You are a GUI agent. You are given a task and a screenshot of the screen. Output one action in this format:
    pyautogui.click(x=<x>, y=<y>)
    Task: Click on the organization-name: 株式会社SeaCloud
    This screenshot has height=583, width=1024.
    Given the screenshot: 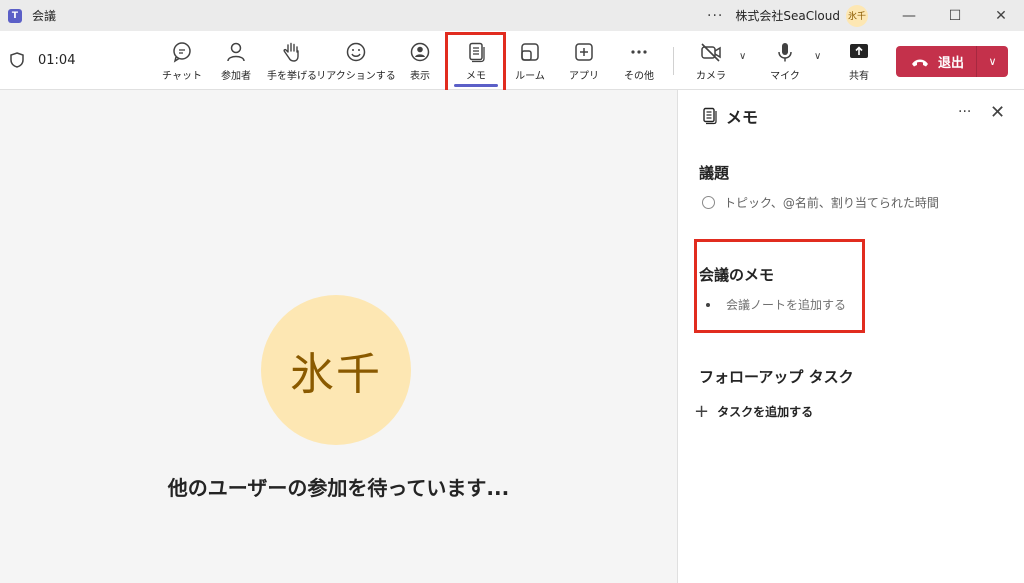 What is the action you would take?
    pyautogui.click(x=787, y=15)
    